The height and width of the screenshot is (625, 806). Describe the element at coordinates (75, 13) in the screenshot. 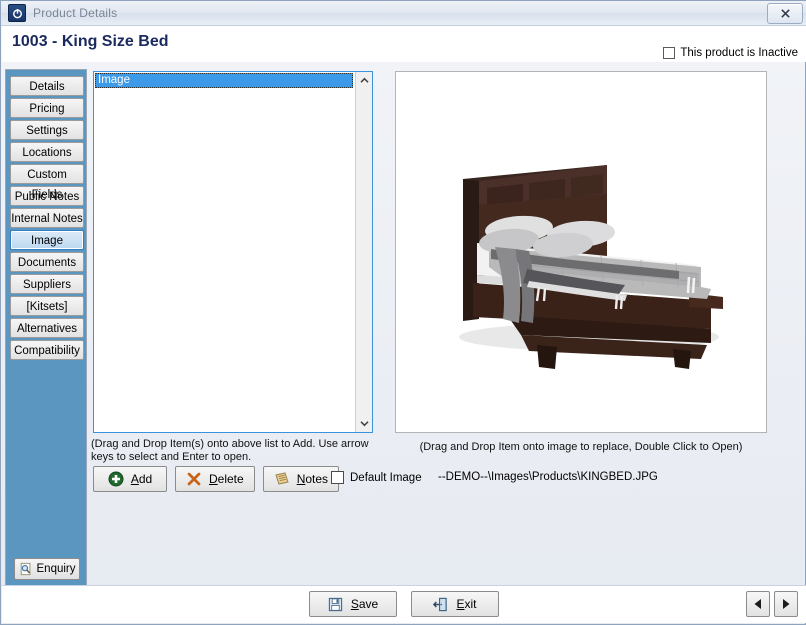

I see `window-title: Product Details` at that location.